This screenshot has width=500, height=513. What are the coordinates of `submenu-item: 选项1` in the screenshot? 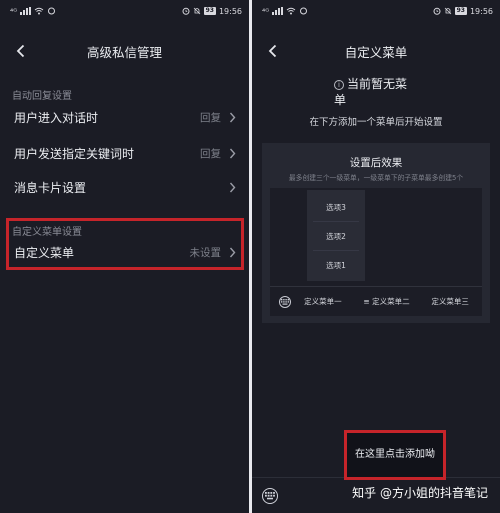 It's located at (336, 265).